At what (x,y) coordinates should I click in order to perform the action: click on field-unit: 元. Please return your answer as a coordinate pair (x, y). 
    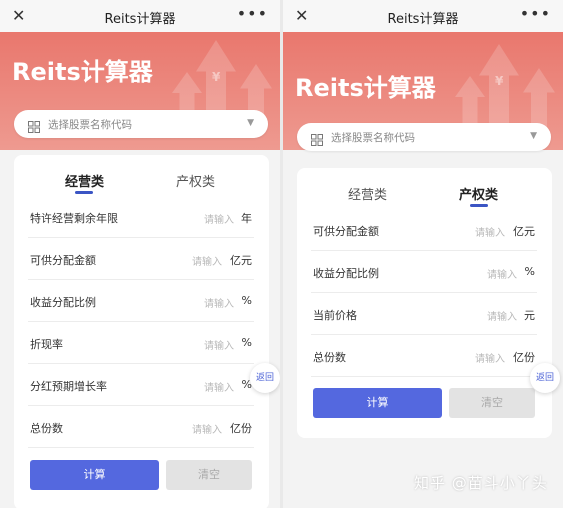
    Looking at the image, I should click on (529, 315).